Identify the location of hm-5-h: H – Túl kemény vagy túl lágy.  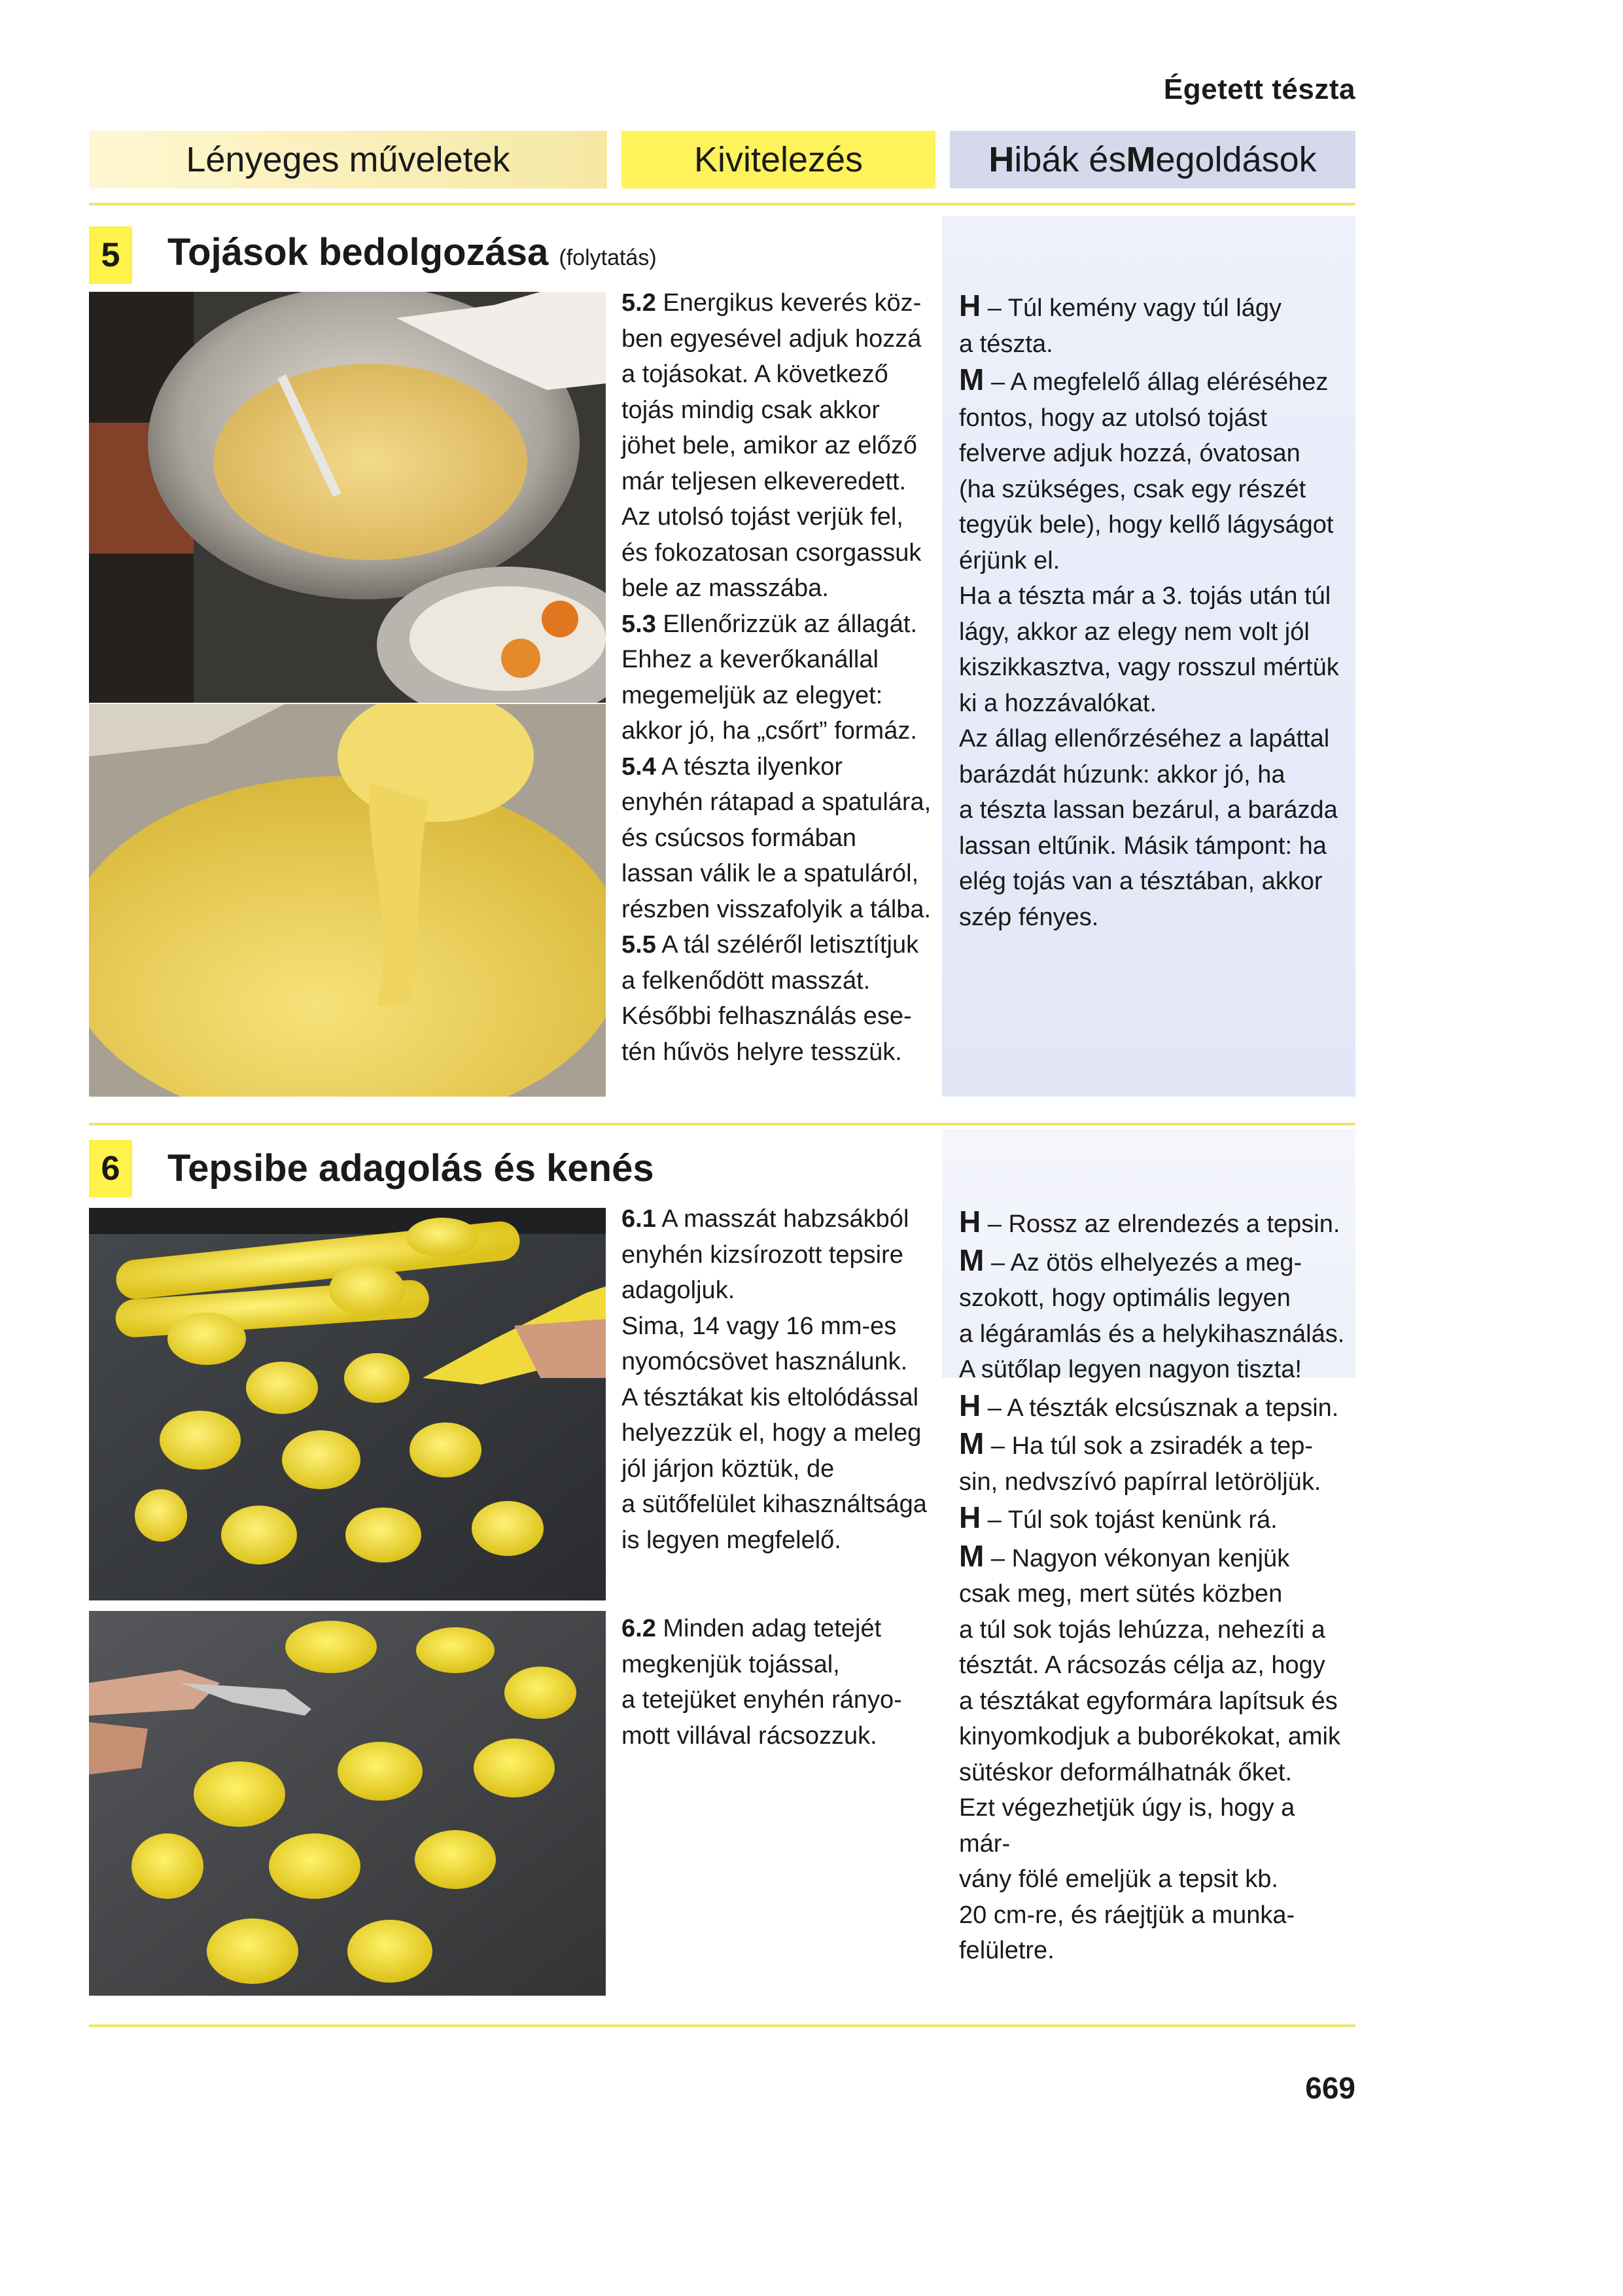
(1155, 307).